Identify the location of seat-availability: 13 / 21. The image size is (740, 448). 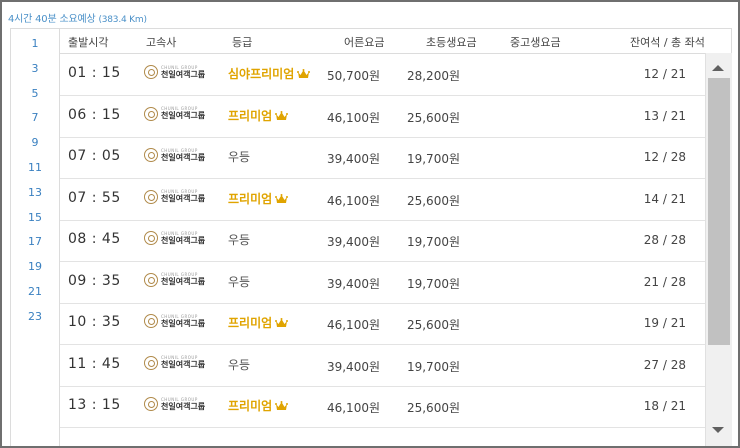
(664, 115).